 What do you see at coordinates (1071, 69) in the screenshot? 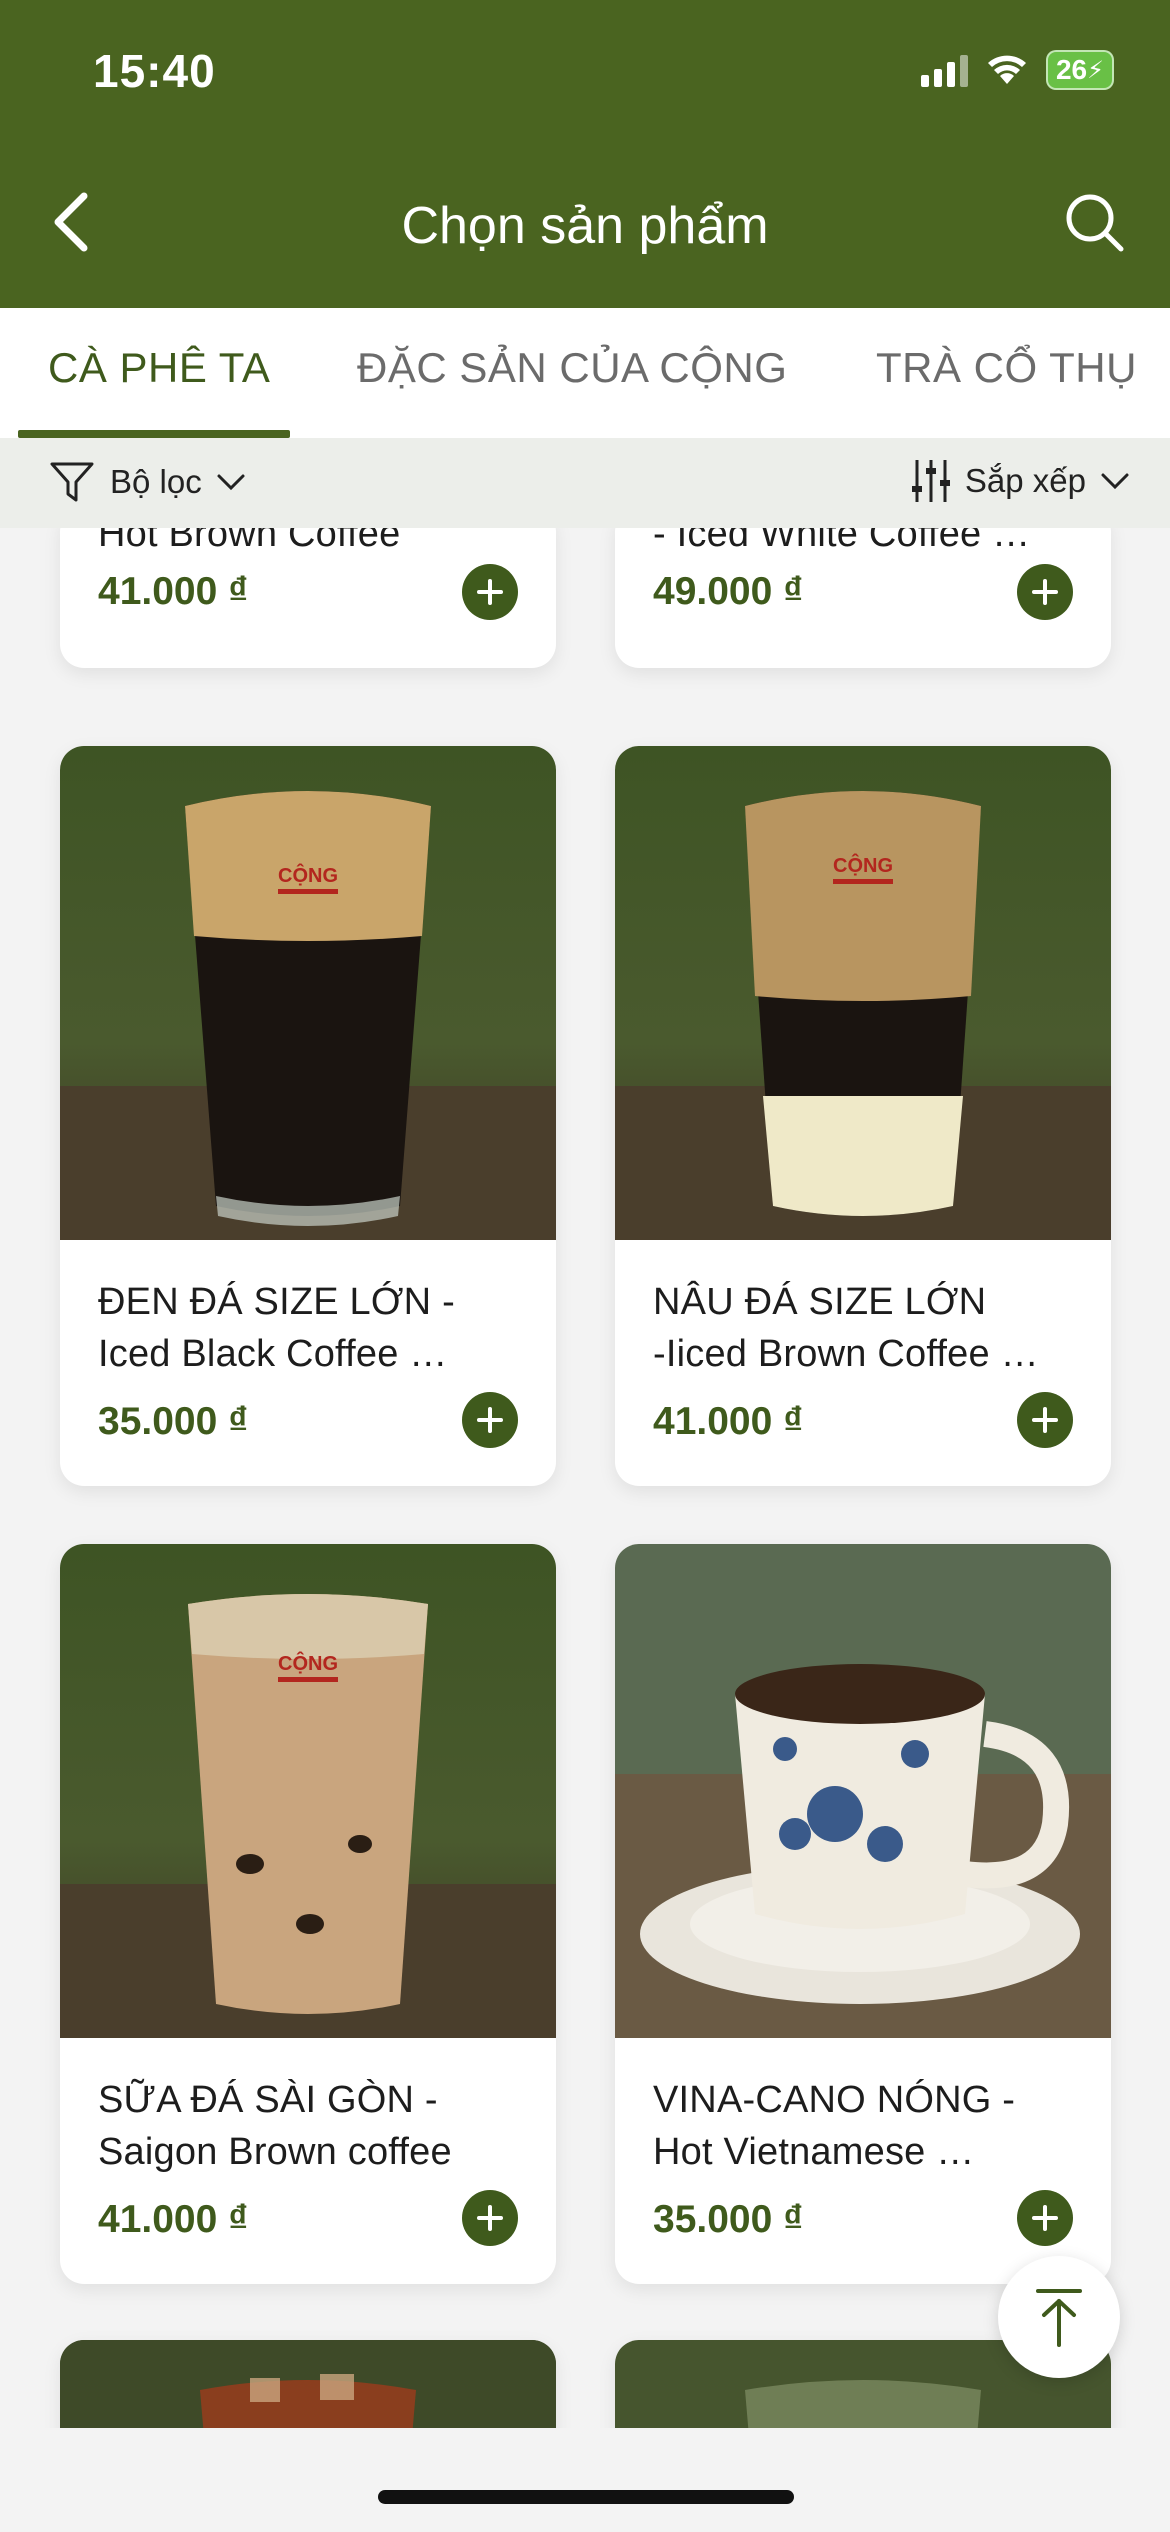
I see `battery-level: 26` at bounding box center [1071, 69].